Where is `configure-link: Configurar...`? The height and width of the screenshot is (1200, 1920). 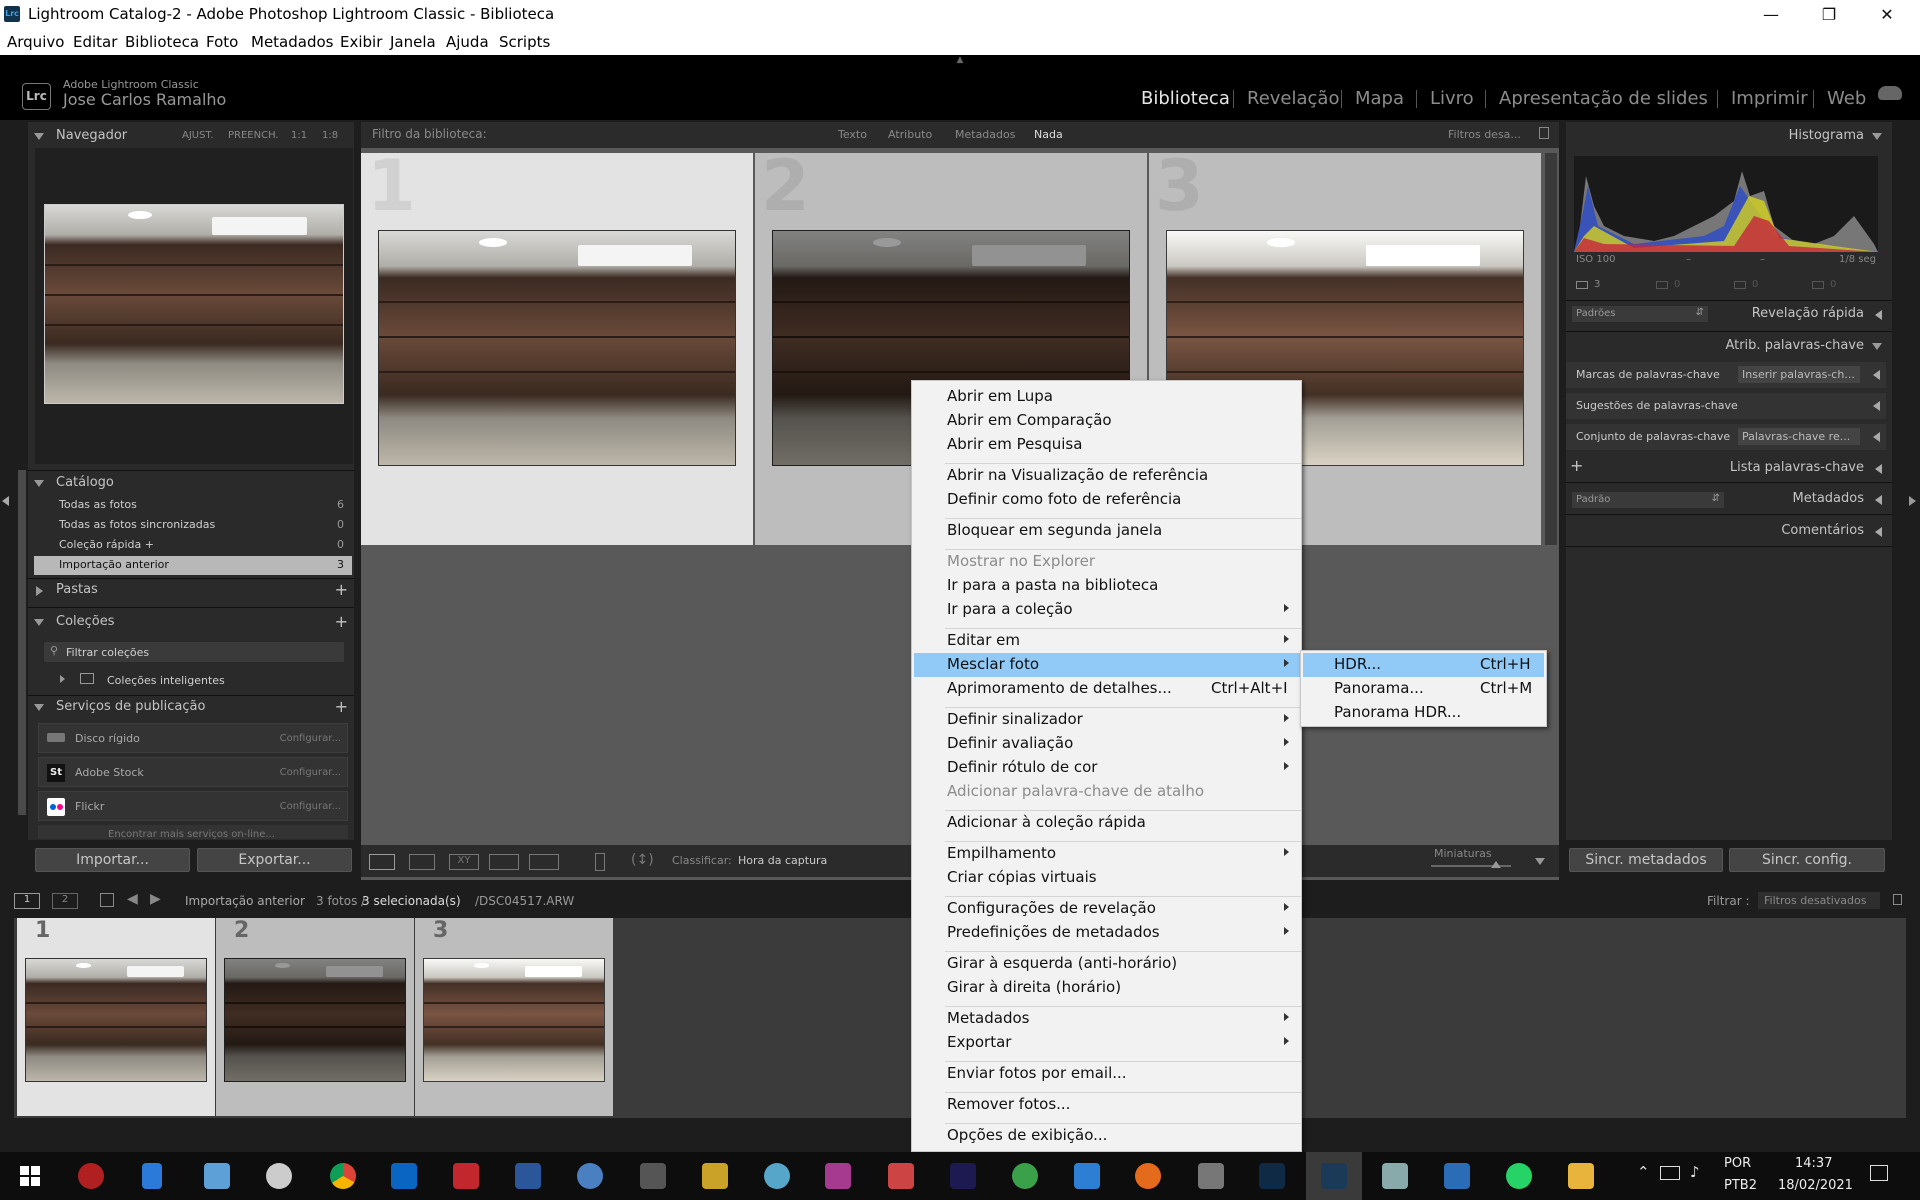
configure-link: Configurar... is located at coordinates (310, 772).